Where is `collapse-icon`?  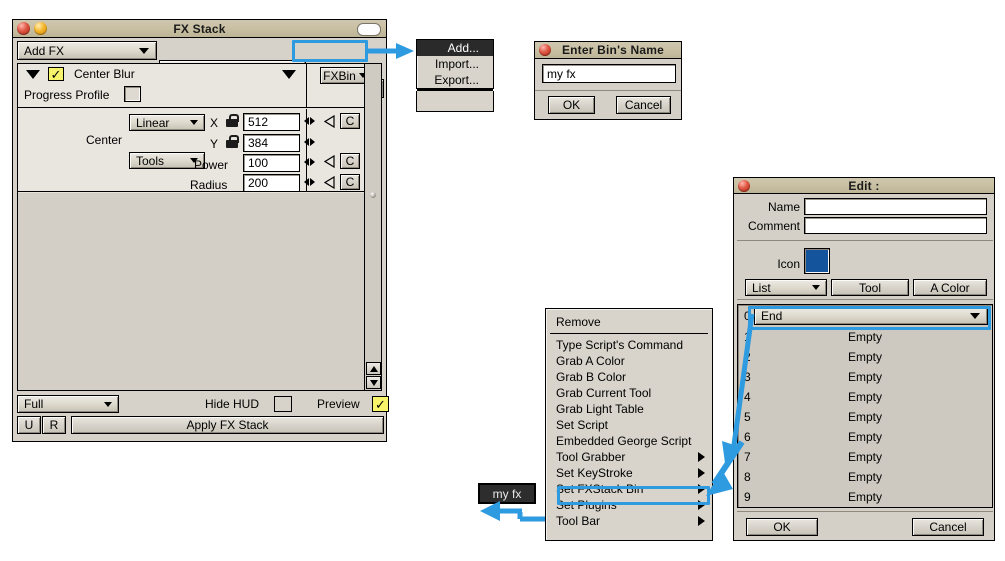
collapse-icon is located at coordinates (369, 29).